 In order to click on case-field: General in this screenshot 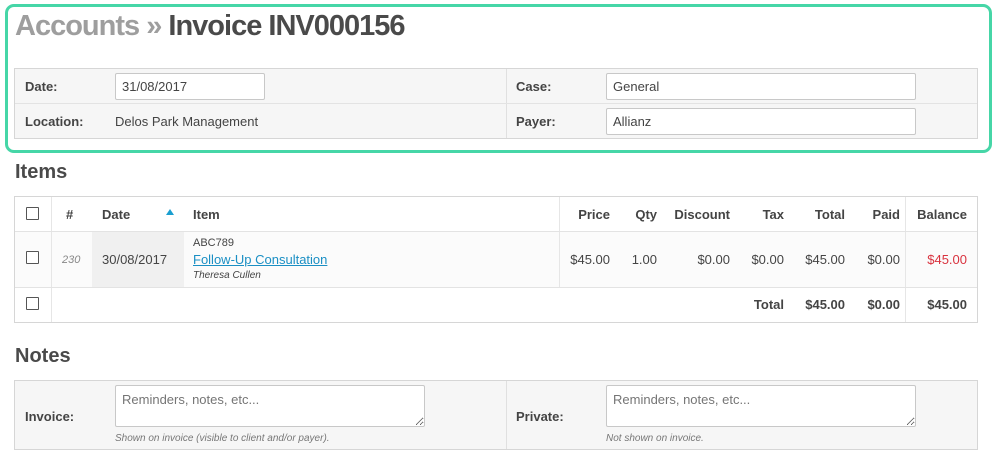, I will do `click(761, 86)`.